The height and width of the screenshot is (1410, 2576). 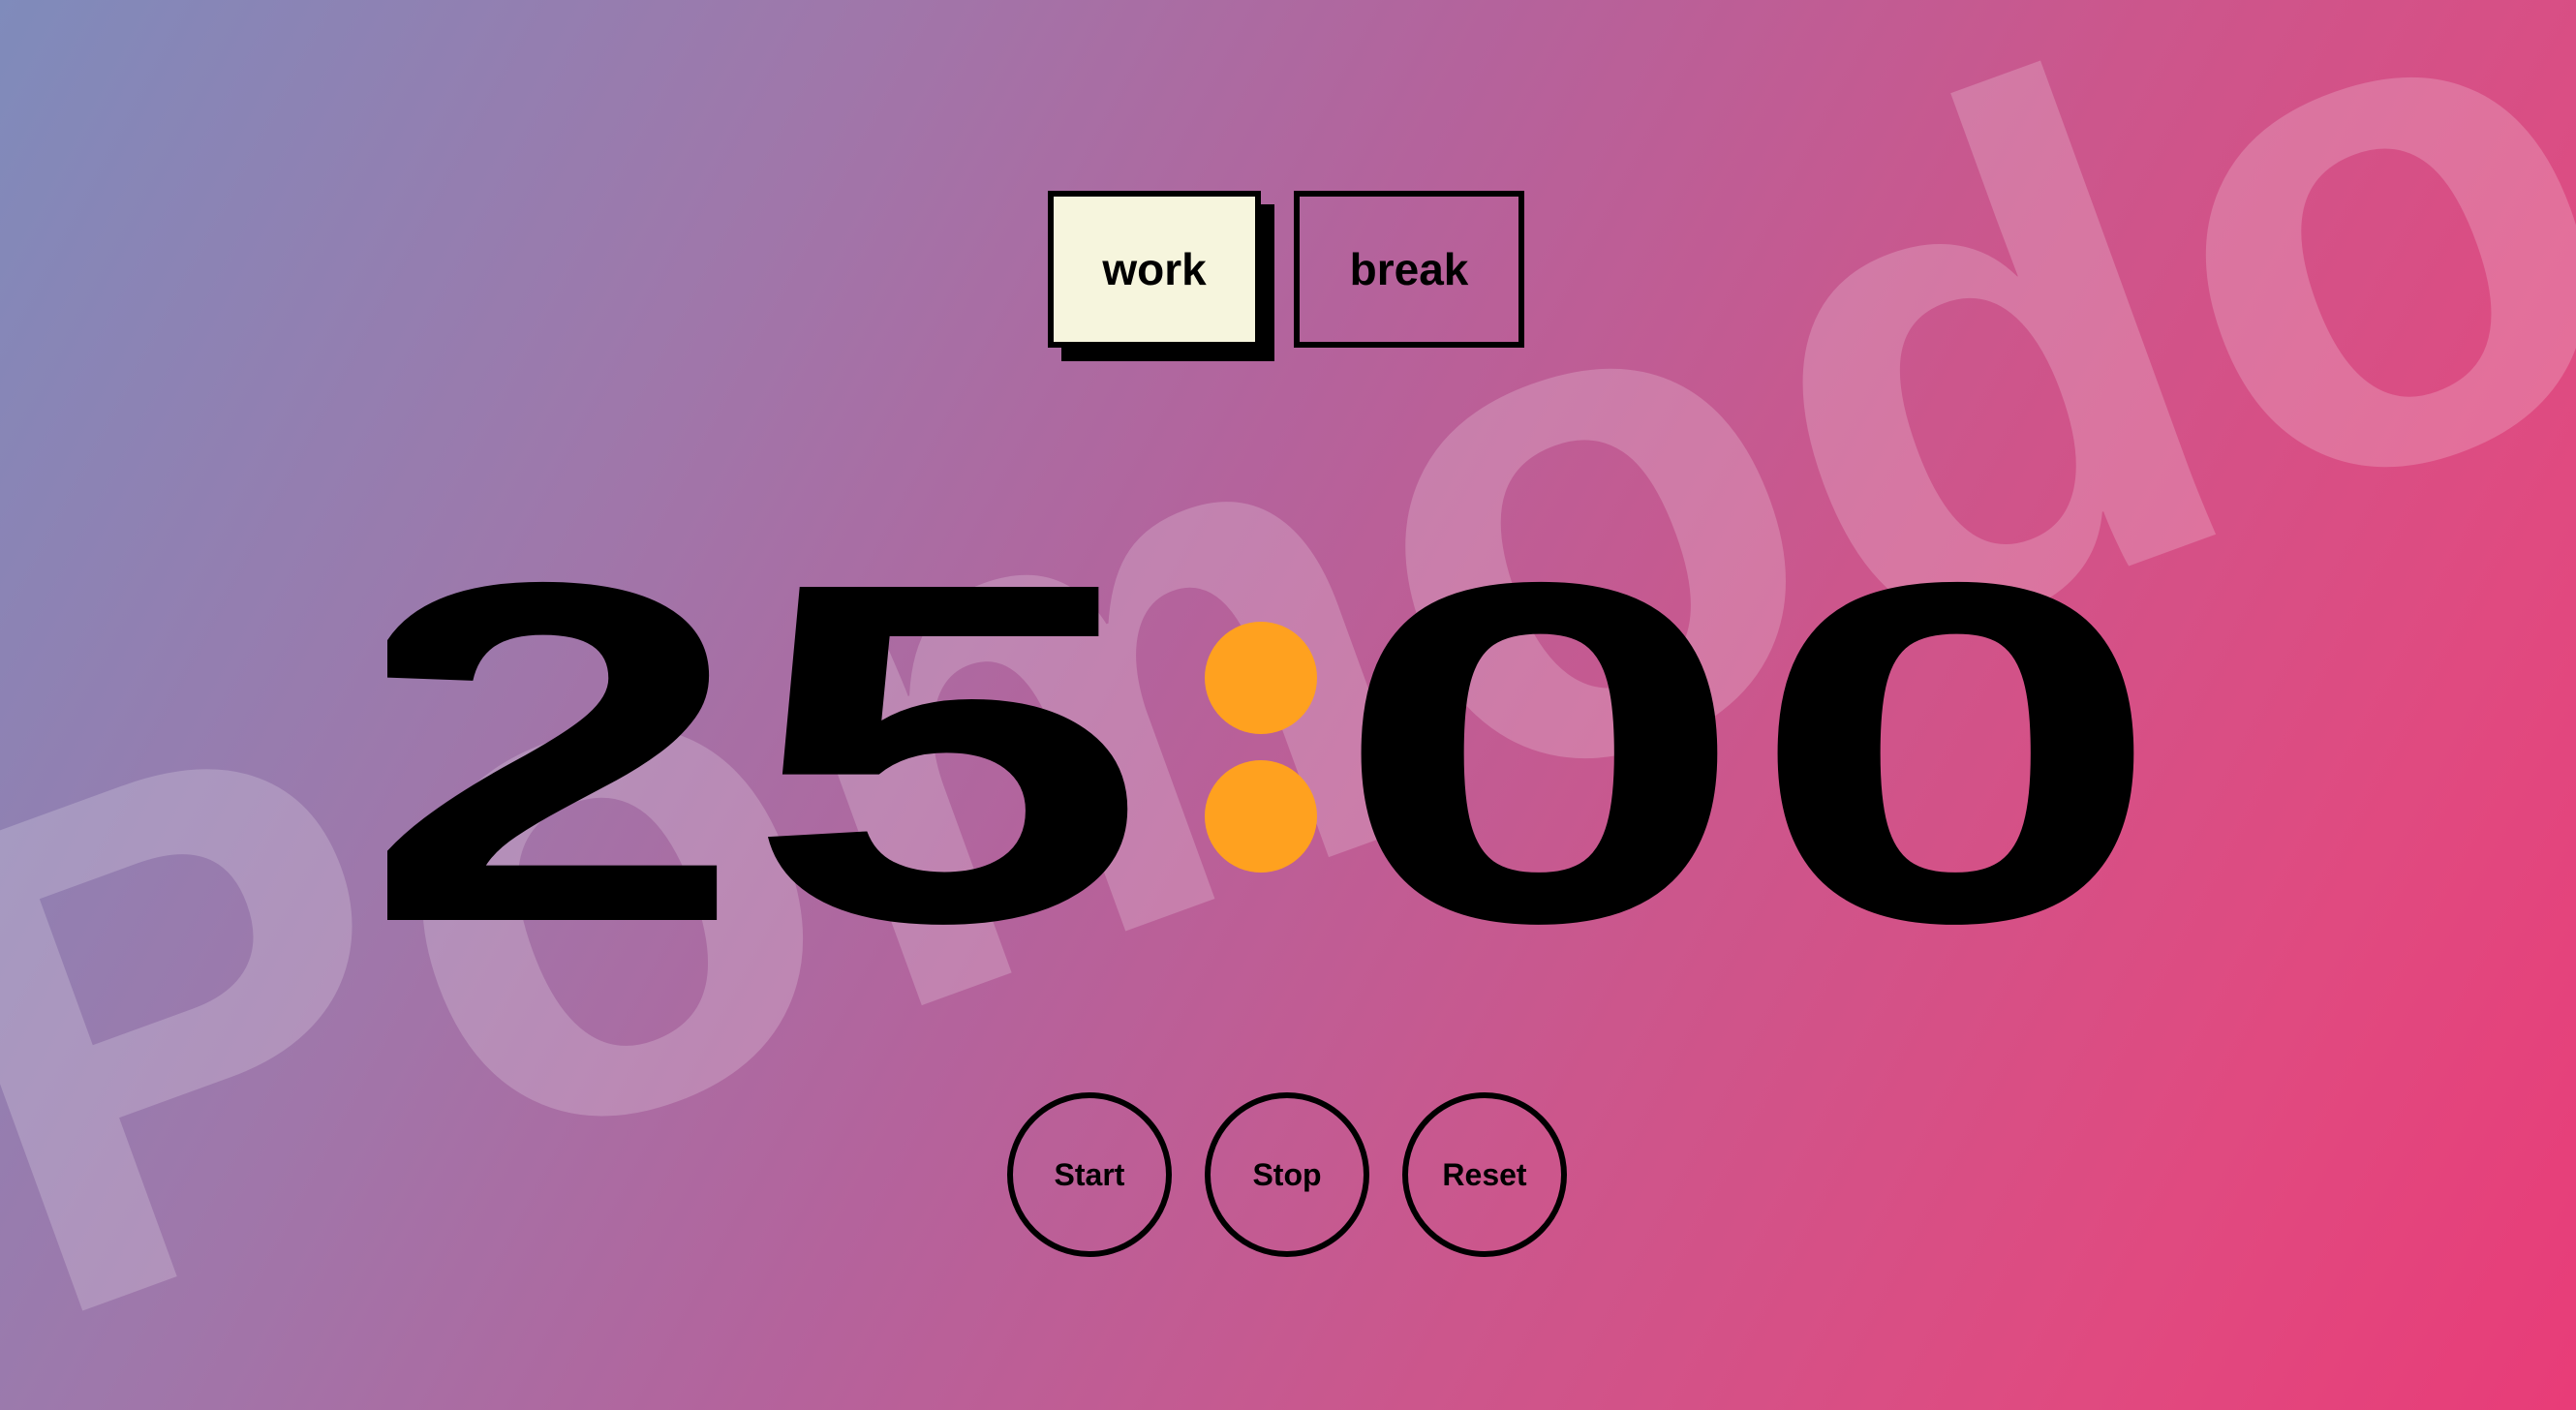 What do you see at coordinates (1154, 269) in the screenshot?
I see `work-mode-button: work` at bounding box center [1154, 269].